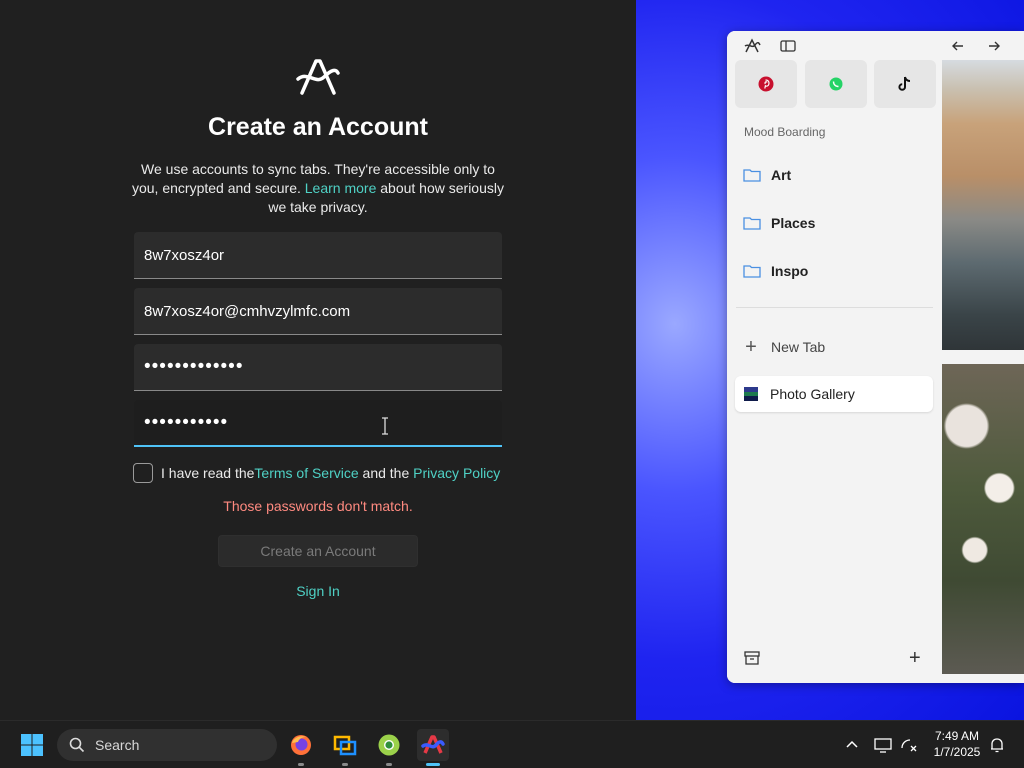 Image resolution: width=1024 pixels, height=768 pixels. What do you see at coordinates (752, 658) in the screenshot?
I see `archive-icon` at bounding box center [752, 658].